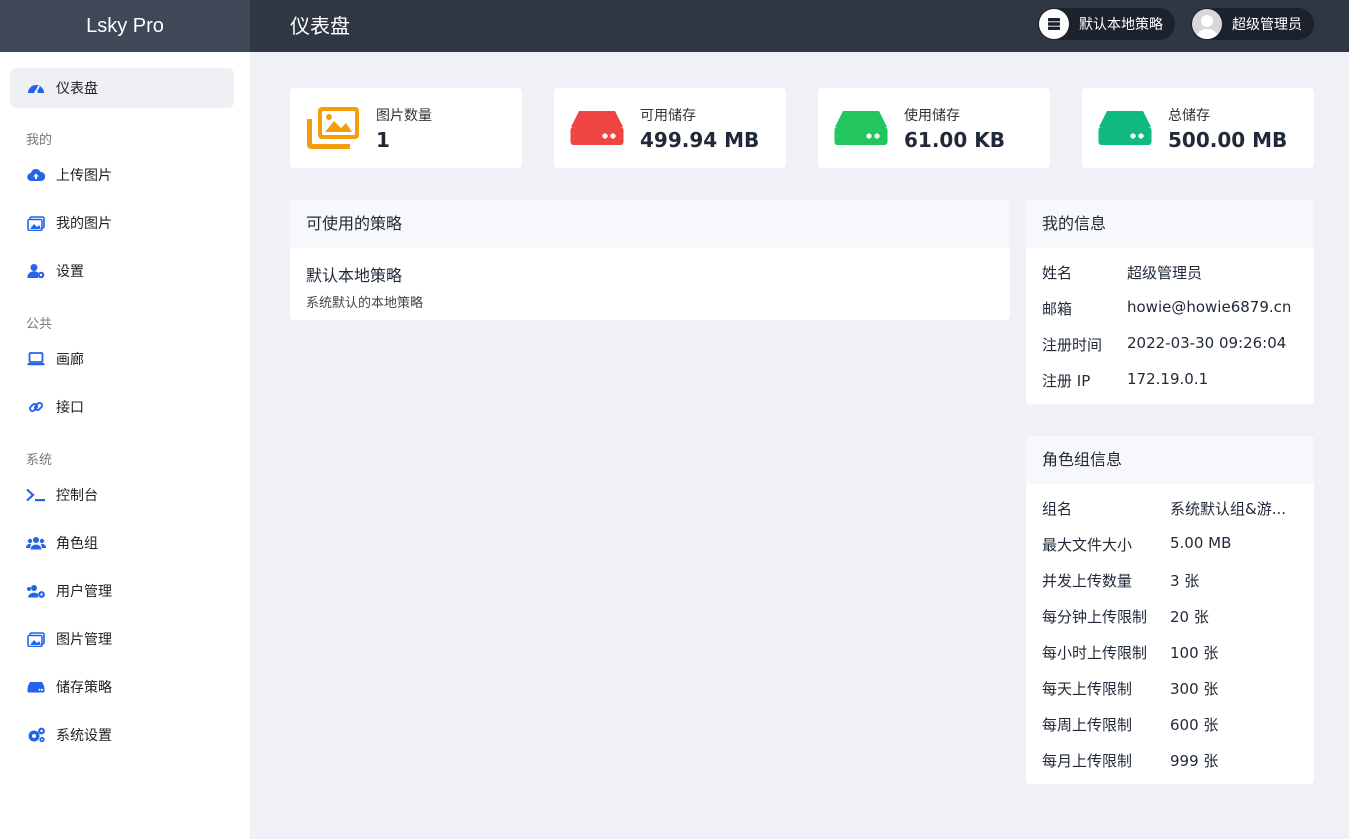  What do you see at coordinates (70, 272) in the screenshot?
I see `sidebar-item-label: 设置` at bounding box center [70, 272].